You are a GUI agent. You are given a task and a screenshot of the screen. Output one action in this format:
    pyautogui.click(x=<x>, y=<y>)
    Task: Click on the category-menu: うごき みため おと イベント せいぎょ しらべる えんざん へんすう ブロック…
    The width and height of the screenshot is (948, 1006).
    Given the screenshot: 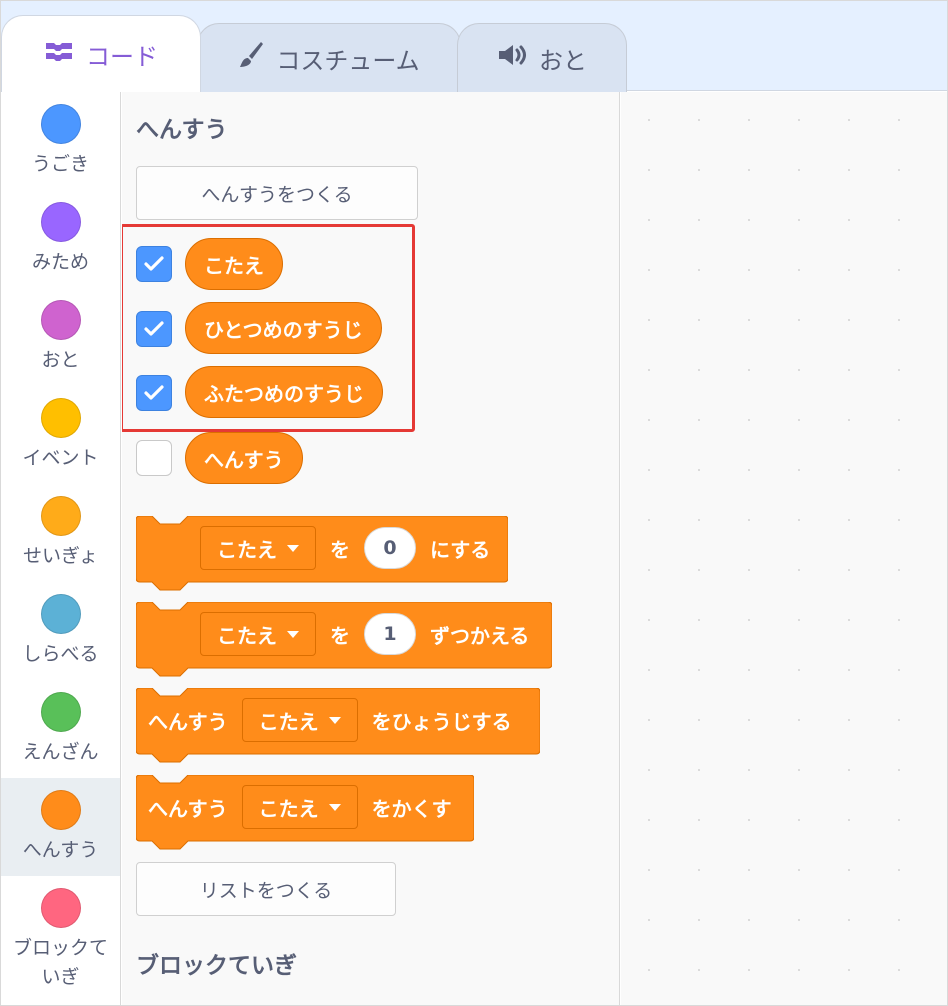 What is the action you would take?
    pyautogui.click(x=61, y=548)
    